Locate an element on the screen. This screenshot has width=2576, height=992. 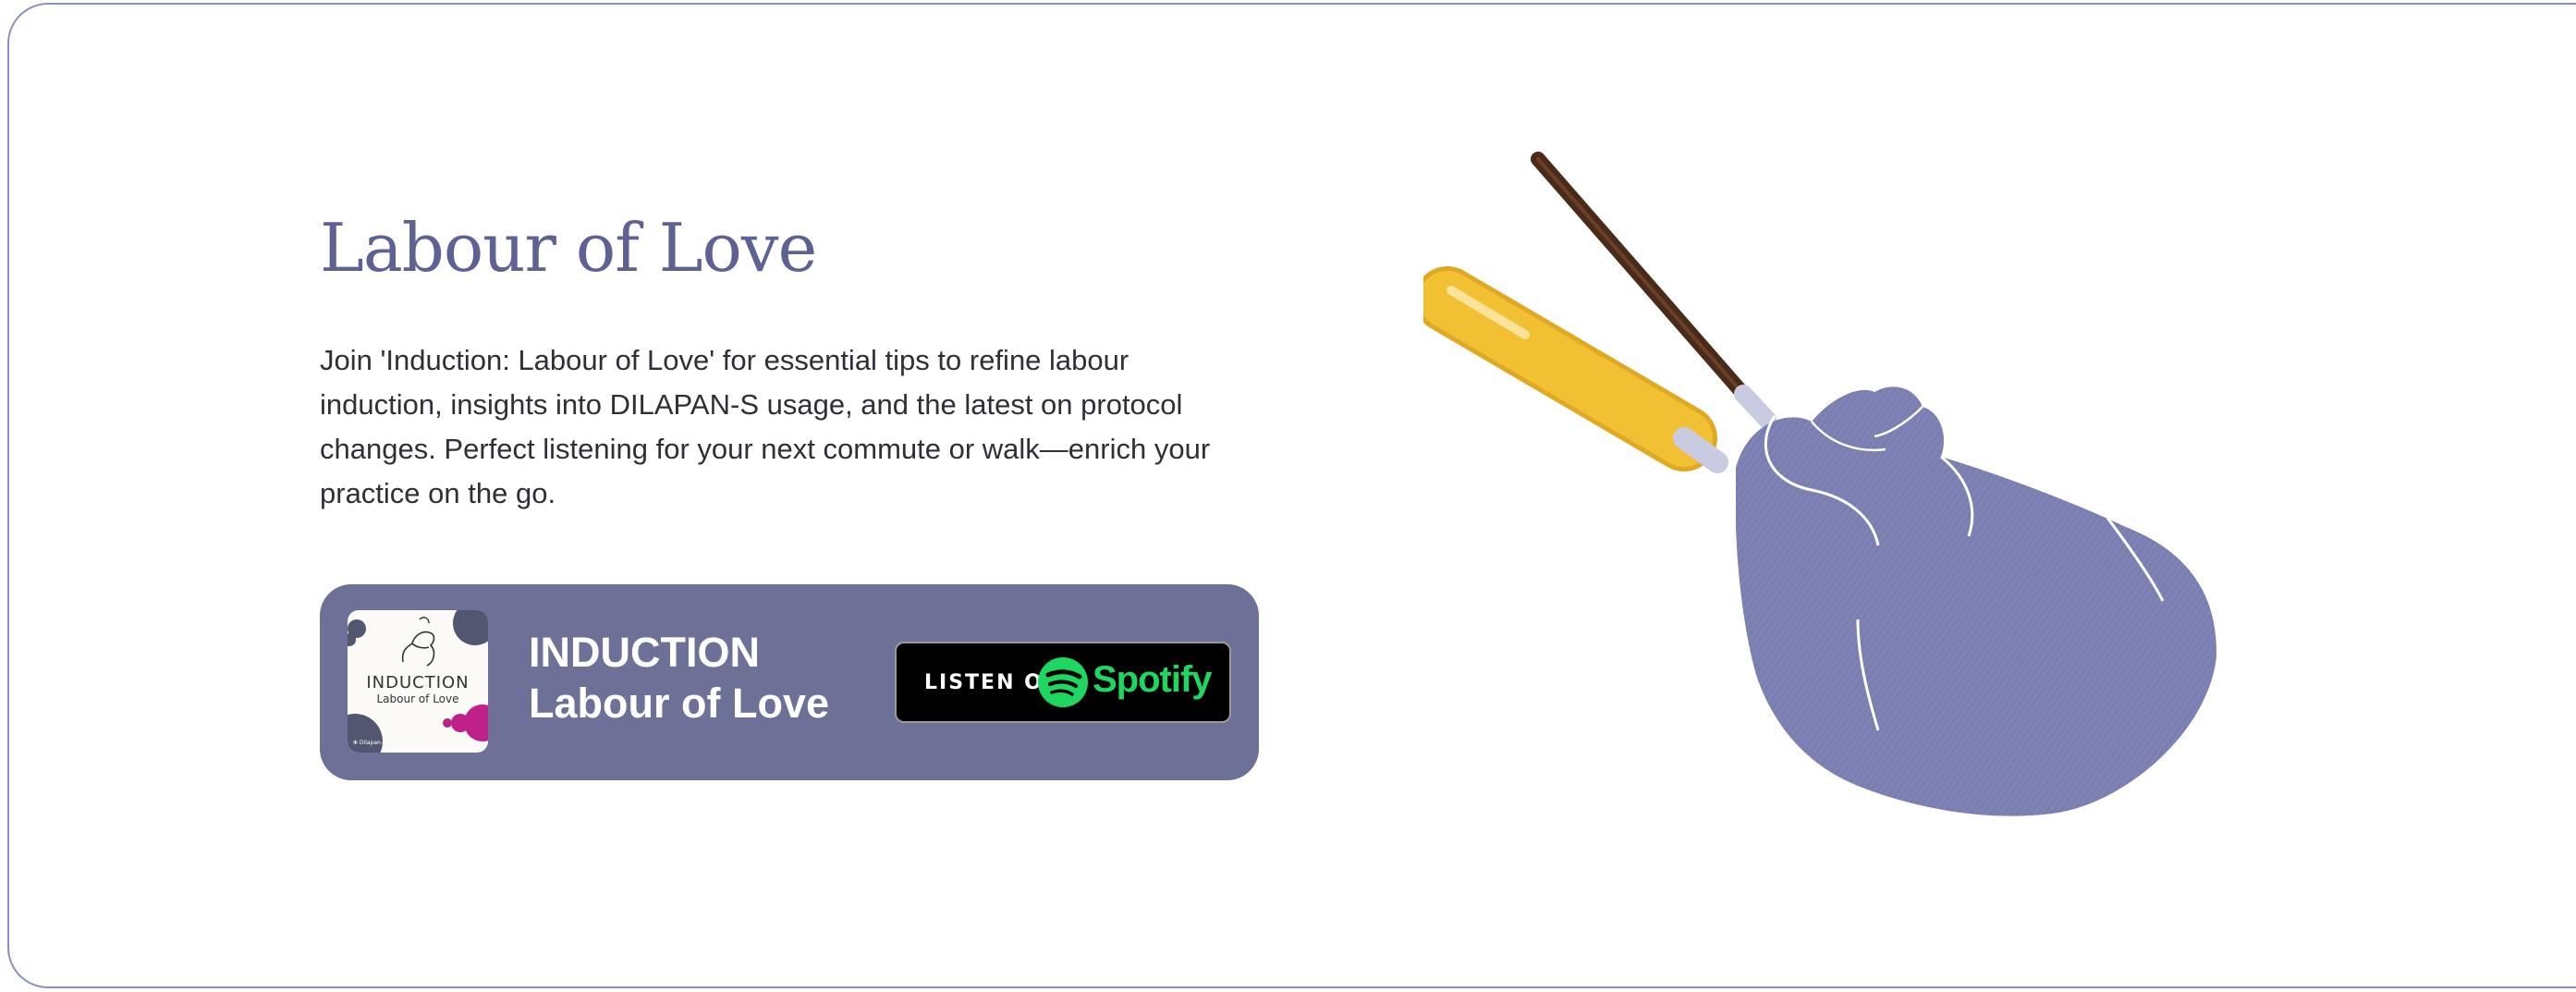
spotify-wordmark: Spotify is located at coordinates (1153, 679).